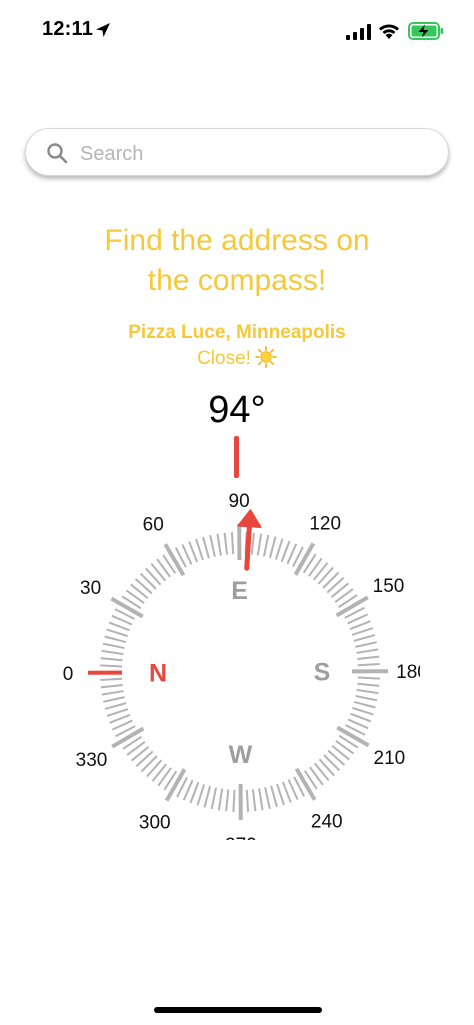 The height and width of the screenshot is (1025, 474). Describe the element at coordinates (237, 332) in the screenshot. I see `target-address: Pizza Luce, Minneapolis` at that location.